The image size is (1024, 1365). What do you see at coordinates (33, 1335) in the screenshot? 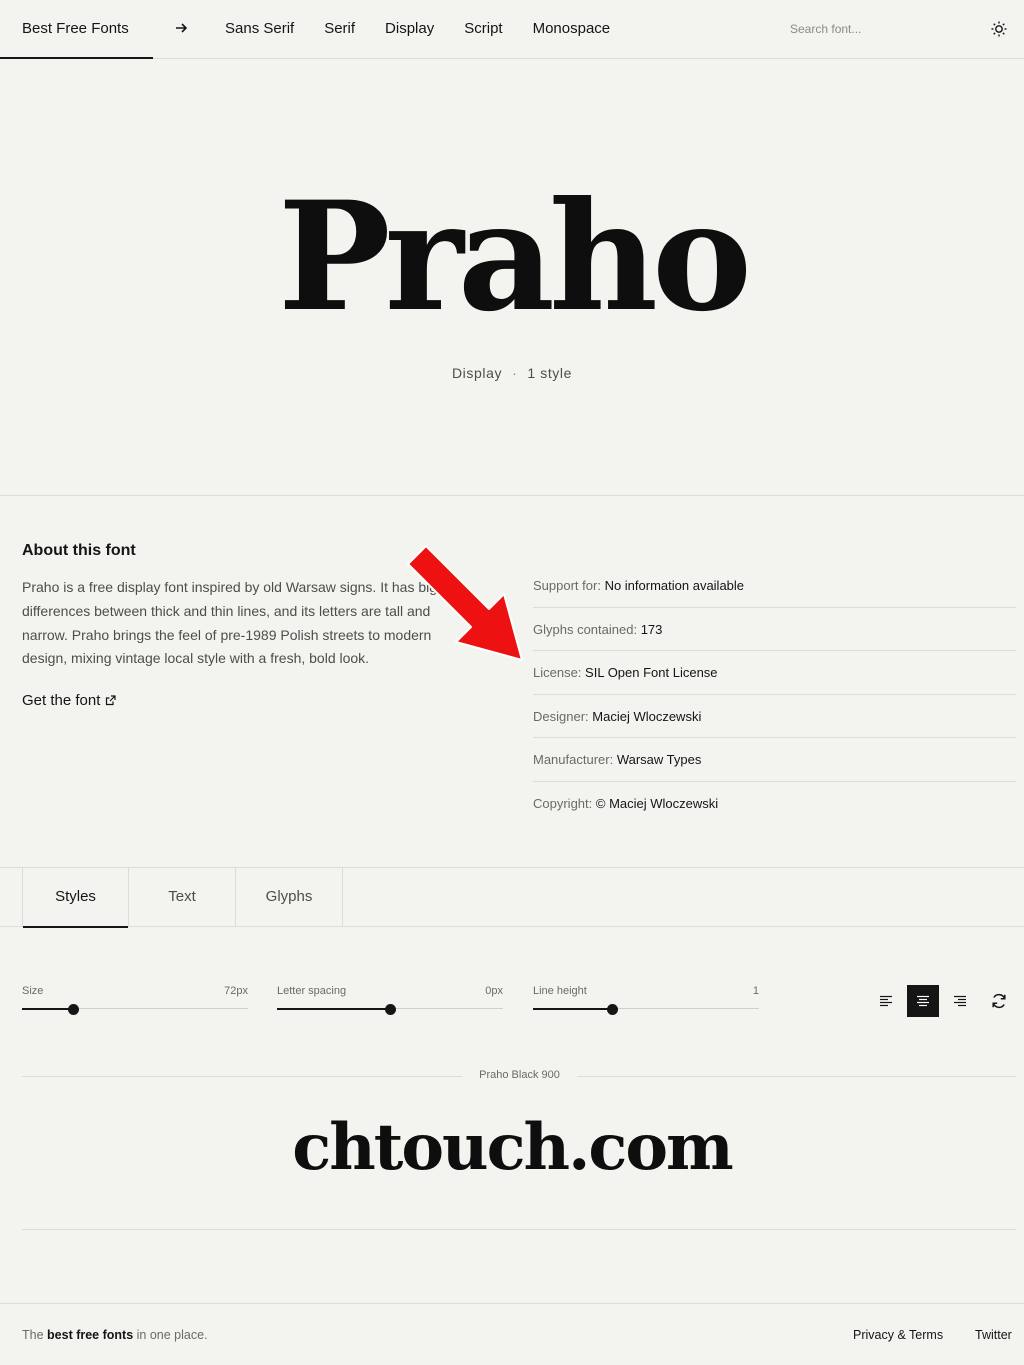
I see `tagline-prefix: The` at bounding box center [33, 1335].